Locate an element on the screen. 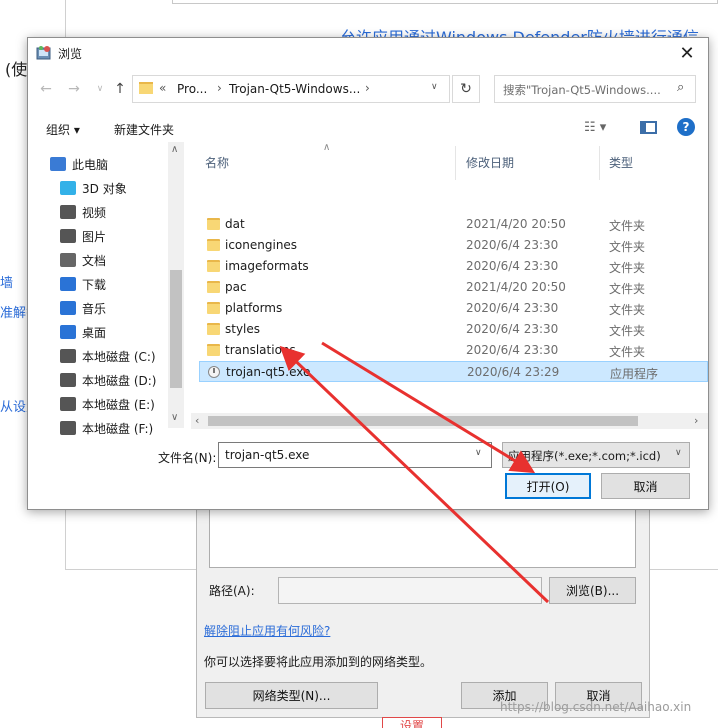 This screenshot has height=728, width=718. refresh-icon: ↻ is located at coordinates (466, 89).